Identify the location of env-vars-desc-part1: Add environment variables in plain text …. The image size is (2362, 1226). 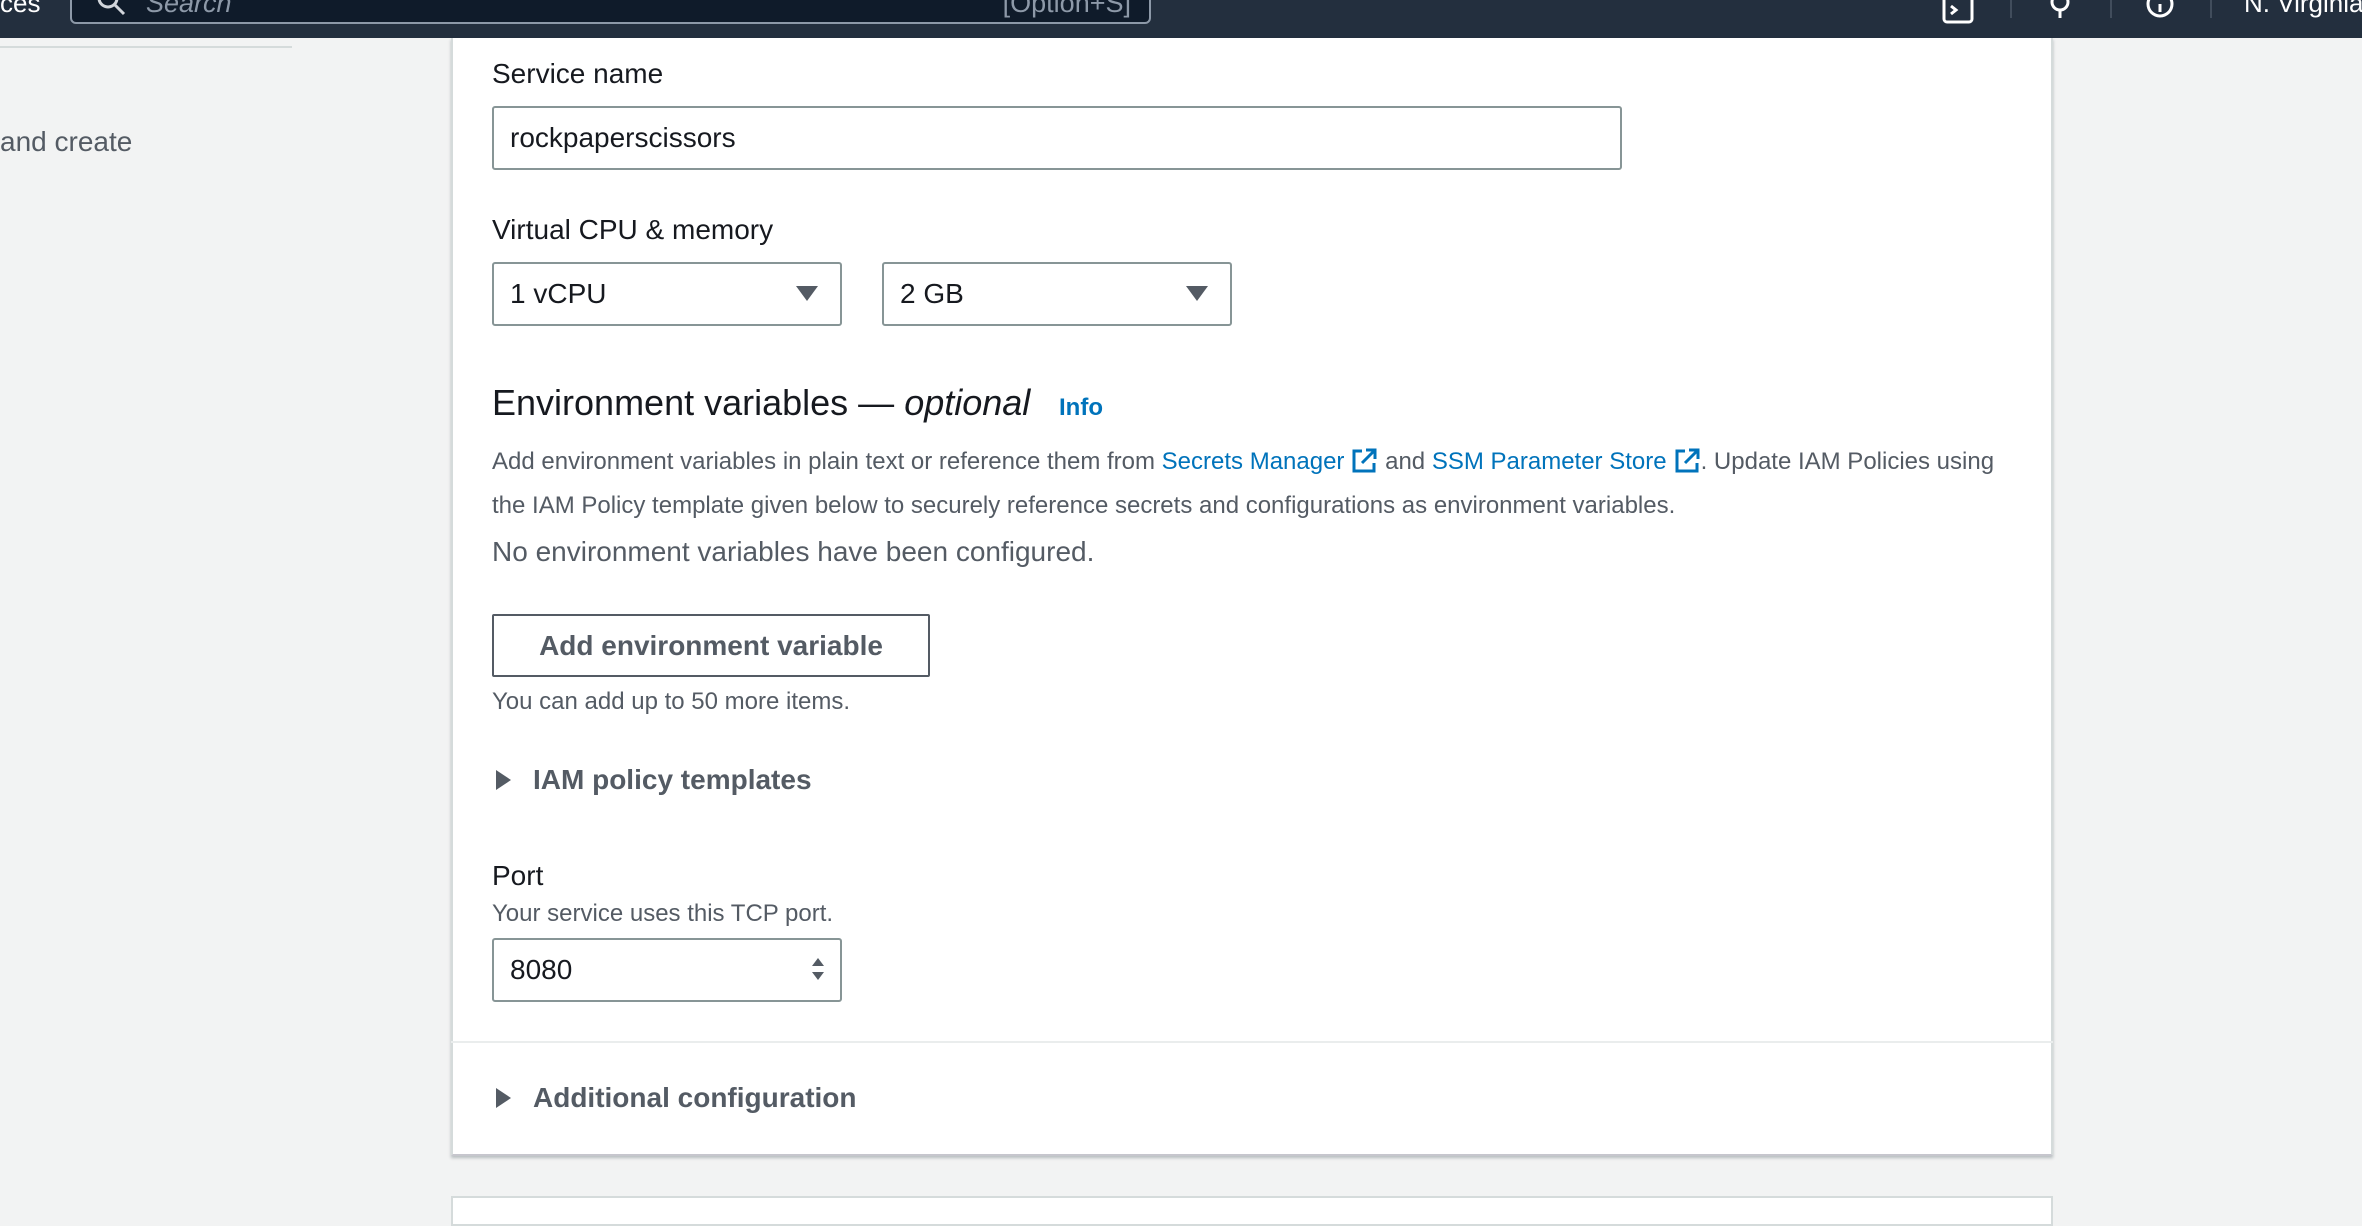
(823, 461).